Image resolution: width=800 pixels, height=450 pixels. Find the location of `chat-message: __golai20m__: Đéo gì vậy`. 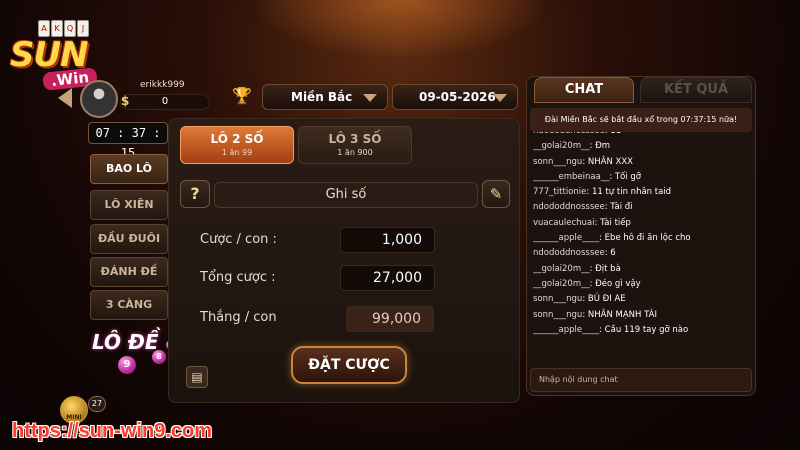

chat-message: __golai20m__: Đéo gì vậy is located at coordinates (587, 283).